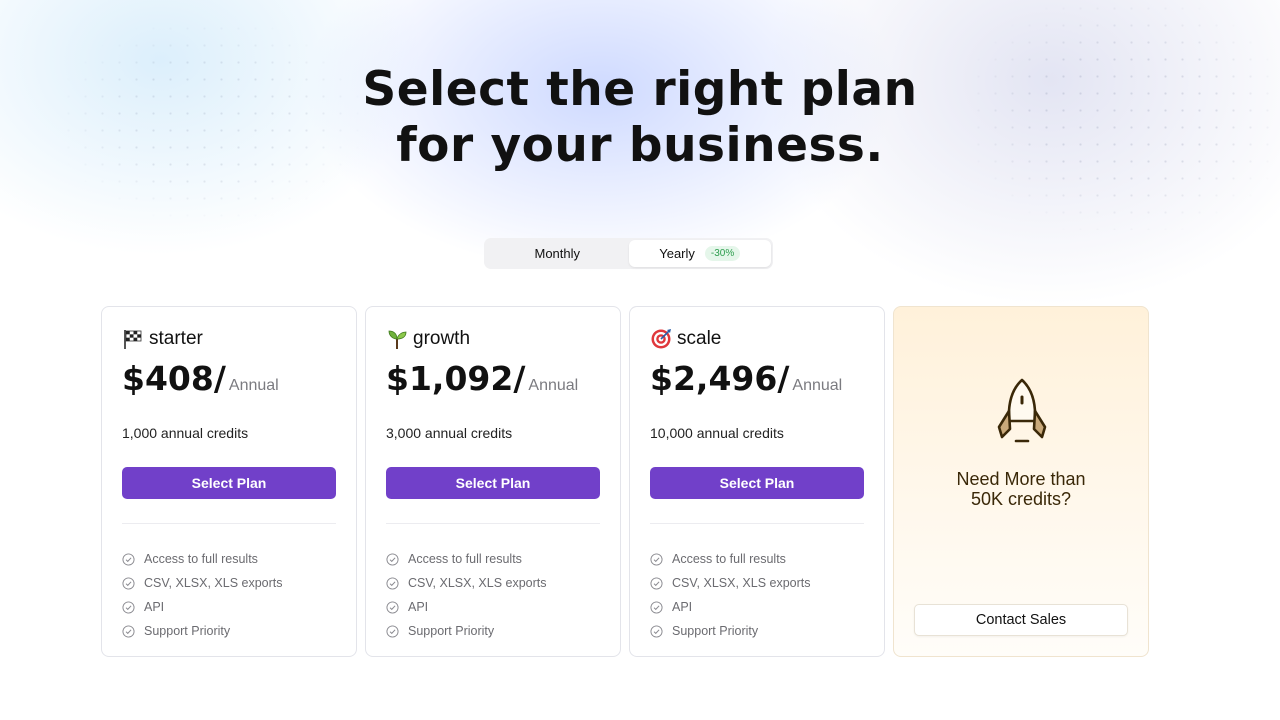 This screenshot has height=720, width=1280. I want to click on discount-badge: -30%, so click(722, 253).